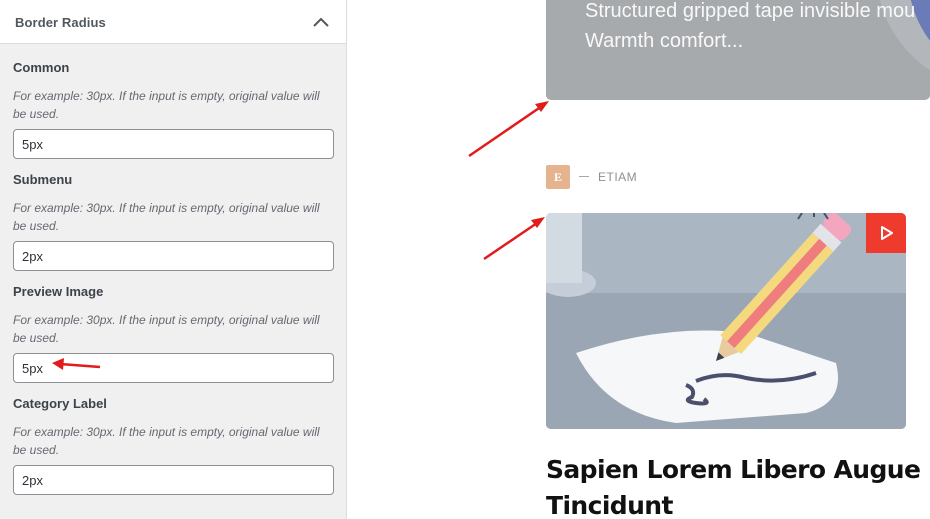 Image resolution: width=930 pixels, height=519 pixels. What do you see at coordinates (60, 22) in the screenshot?
I see `section-title: Border Radius` at bounding box center [60, 22].